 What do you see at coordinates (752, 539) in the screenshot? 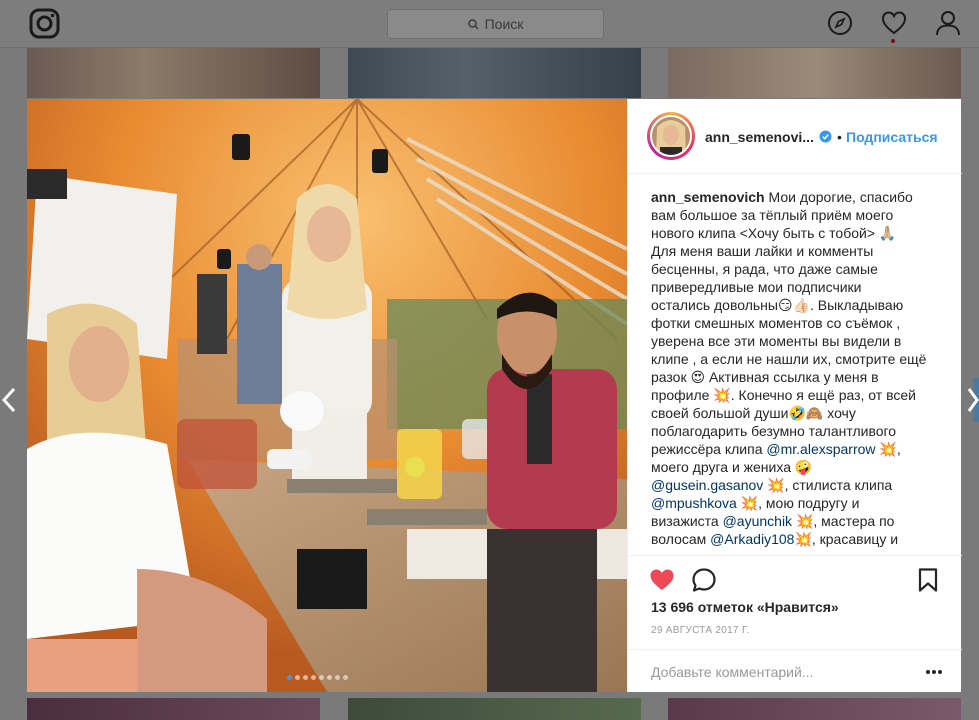
I see `mention-hair: @Arkadiy108` at bounding box center [752, 539].